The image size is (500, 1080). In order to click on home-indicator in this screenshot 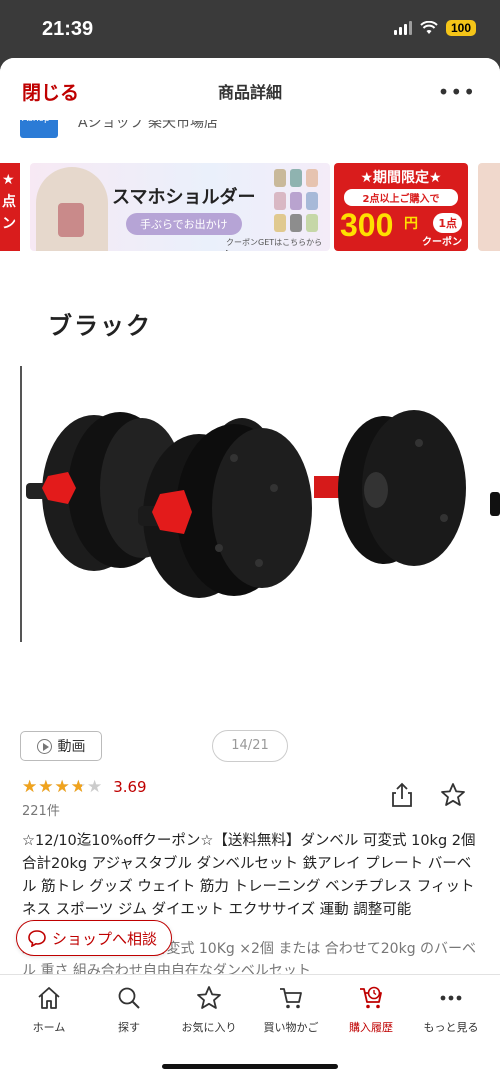, I will do `click(250, 1066)`.